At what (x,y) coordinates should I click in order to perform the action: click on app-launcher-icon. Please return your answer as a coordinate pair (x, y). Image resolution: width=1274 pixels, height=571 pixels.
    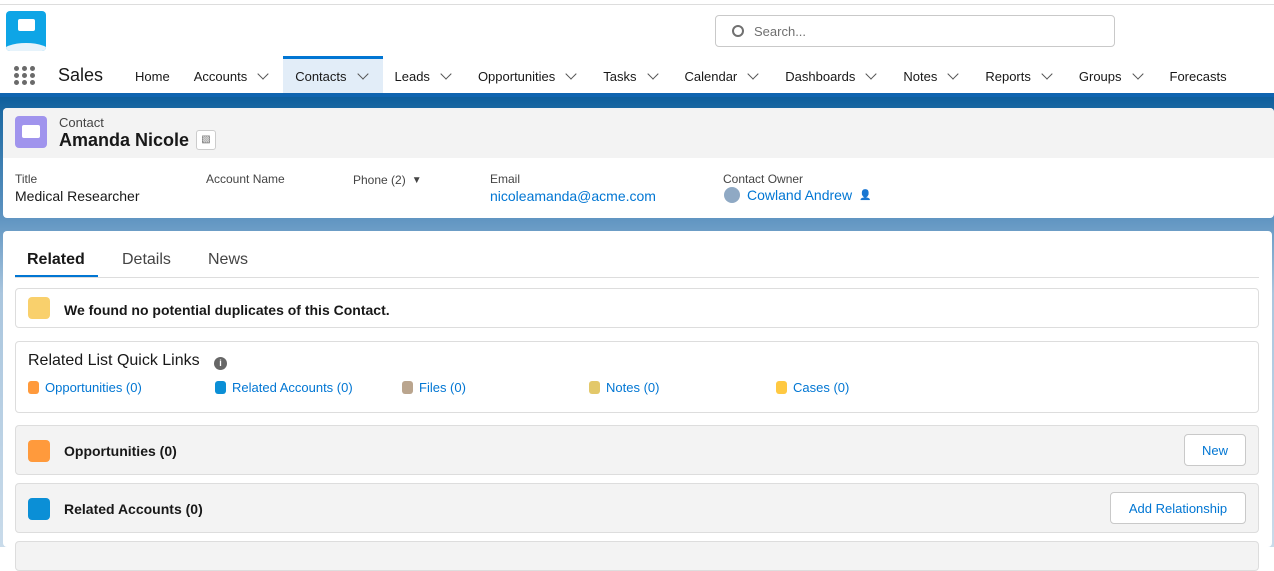
    Looking at the image, I should click on (25, 75).